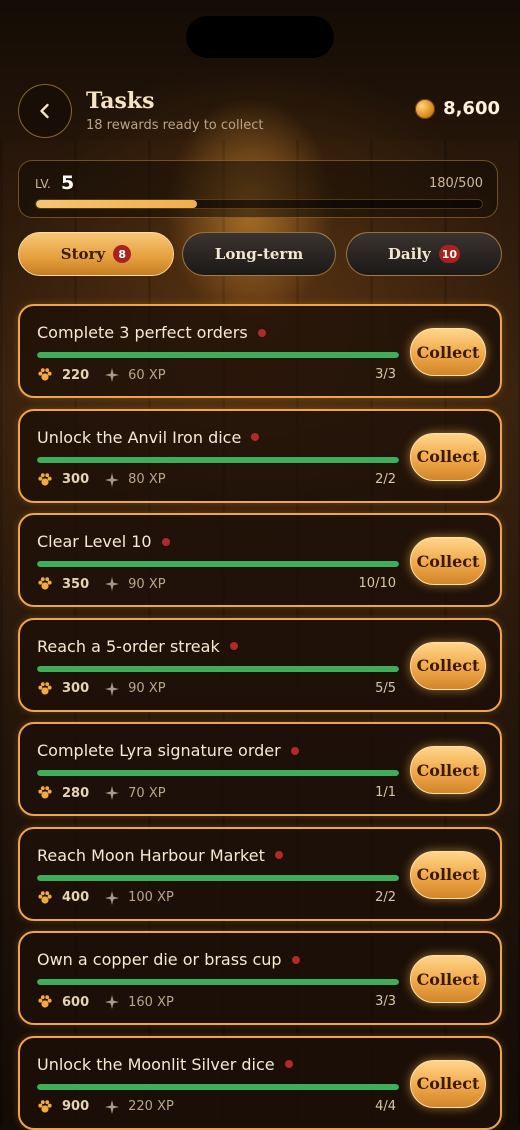 The image size is (520, 1130). I want to click on task-card: Clear Level 10 350 90 XP 10/10 Collect, so click(260, 560).